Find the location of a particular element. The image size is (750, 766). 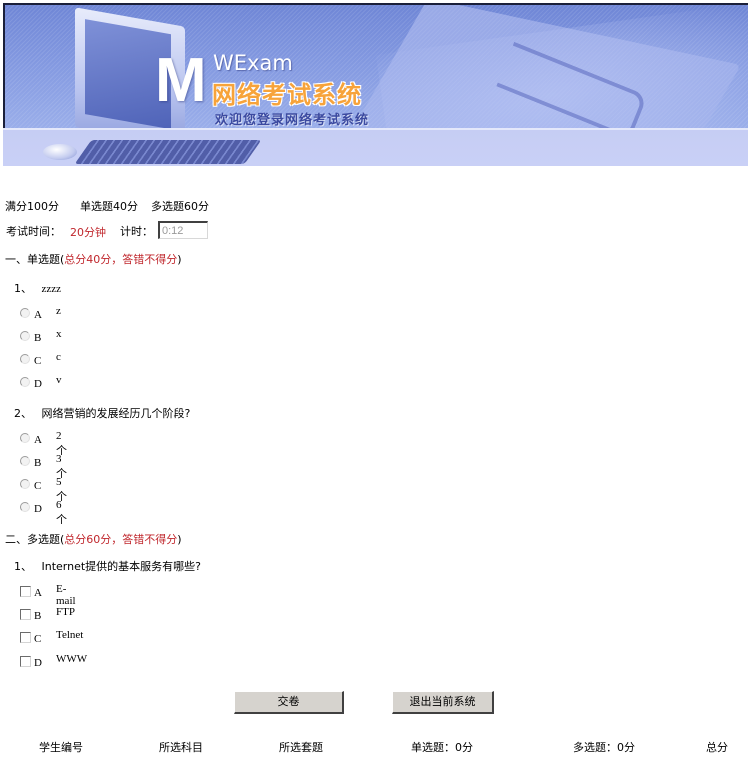

section-heading-multi: 二、多选题(总分60分，答错不得分) is located at coordinates (93, 539).